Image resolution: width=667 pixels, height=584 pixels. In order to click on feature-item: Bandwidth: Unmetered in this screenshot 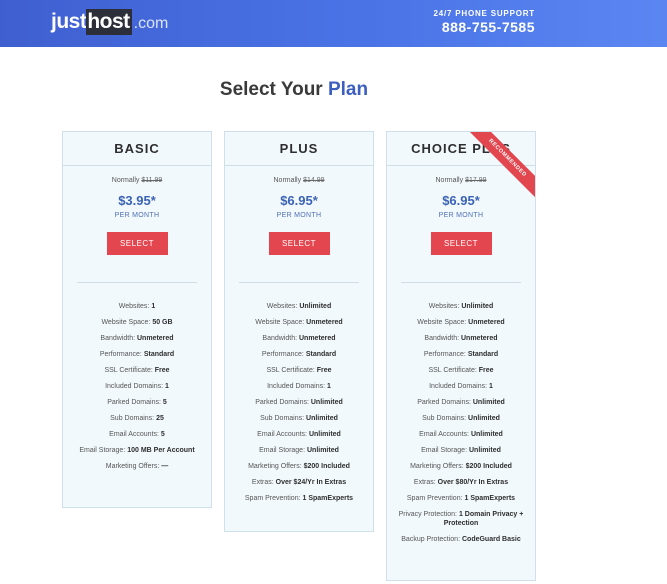, I will do `click(461, 338)`.